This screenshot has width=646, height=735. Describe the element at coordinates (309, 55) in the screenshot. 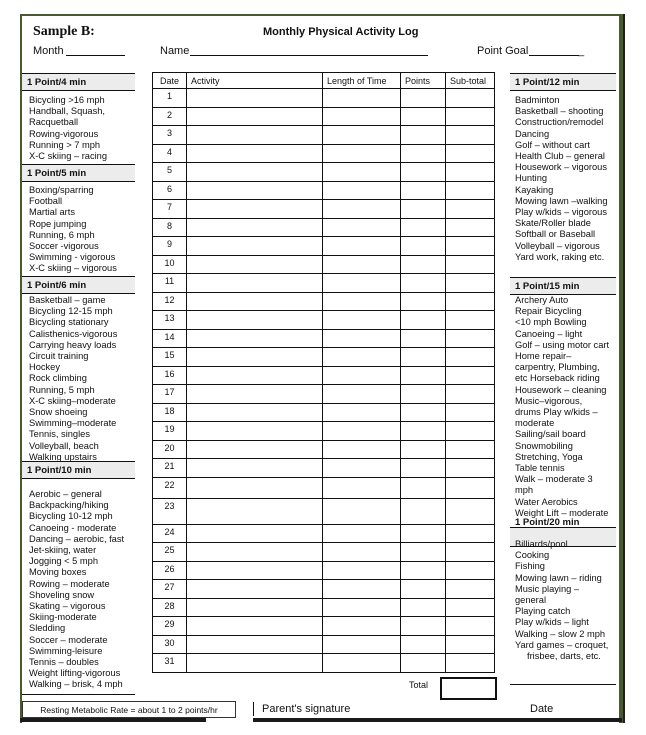

I see `name-field` at that location.